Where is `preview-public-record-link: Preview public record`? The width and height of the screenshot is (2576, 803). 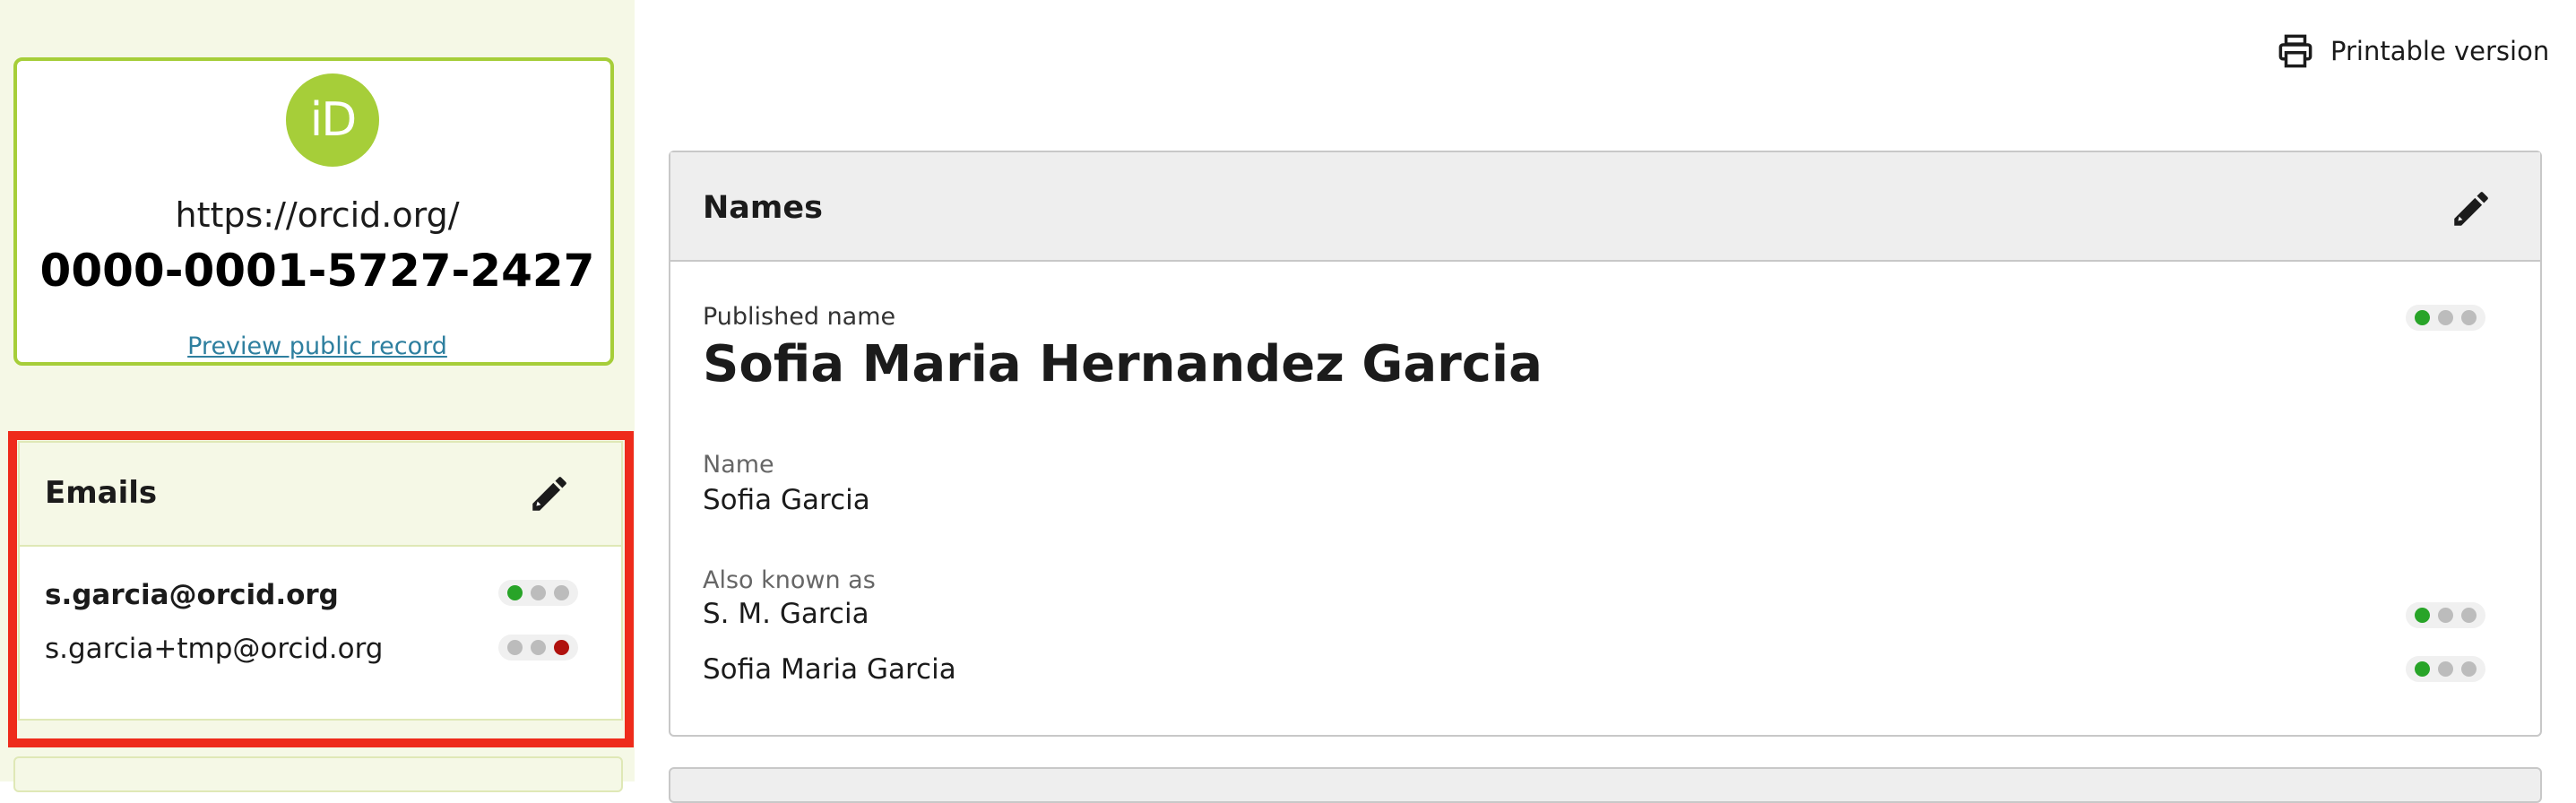 preview-public-record-link: Preview public record is located at coordinates (317, 346).